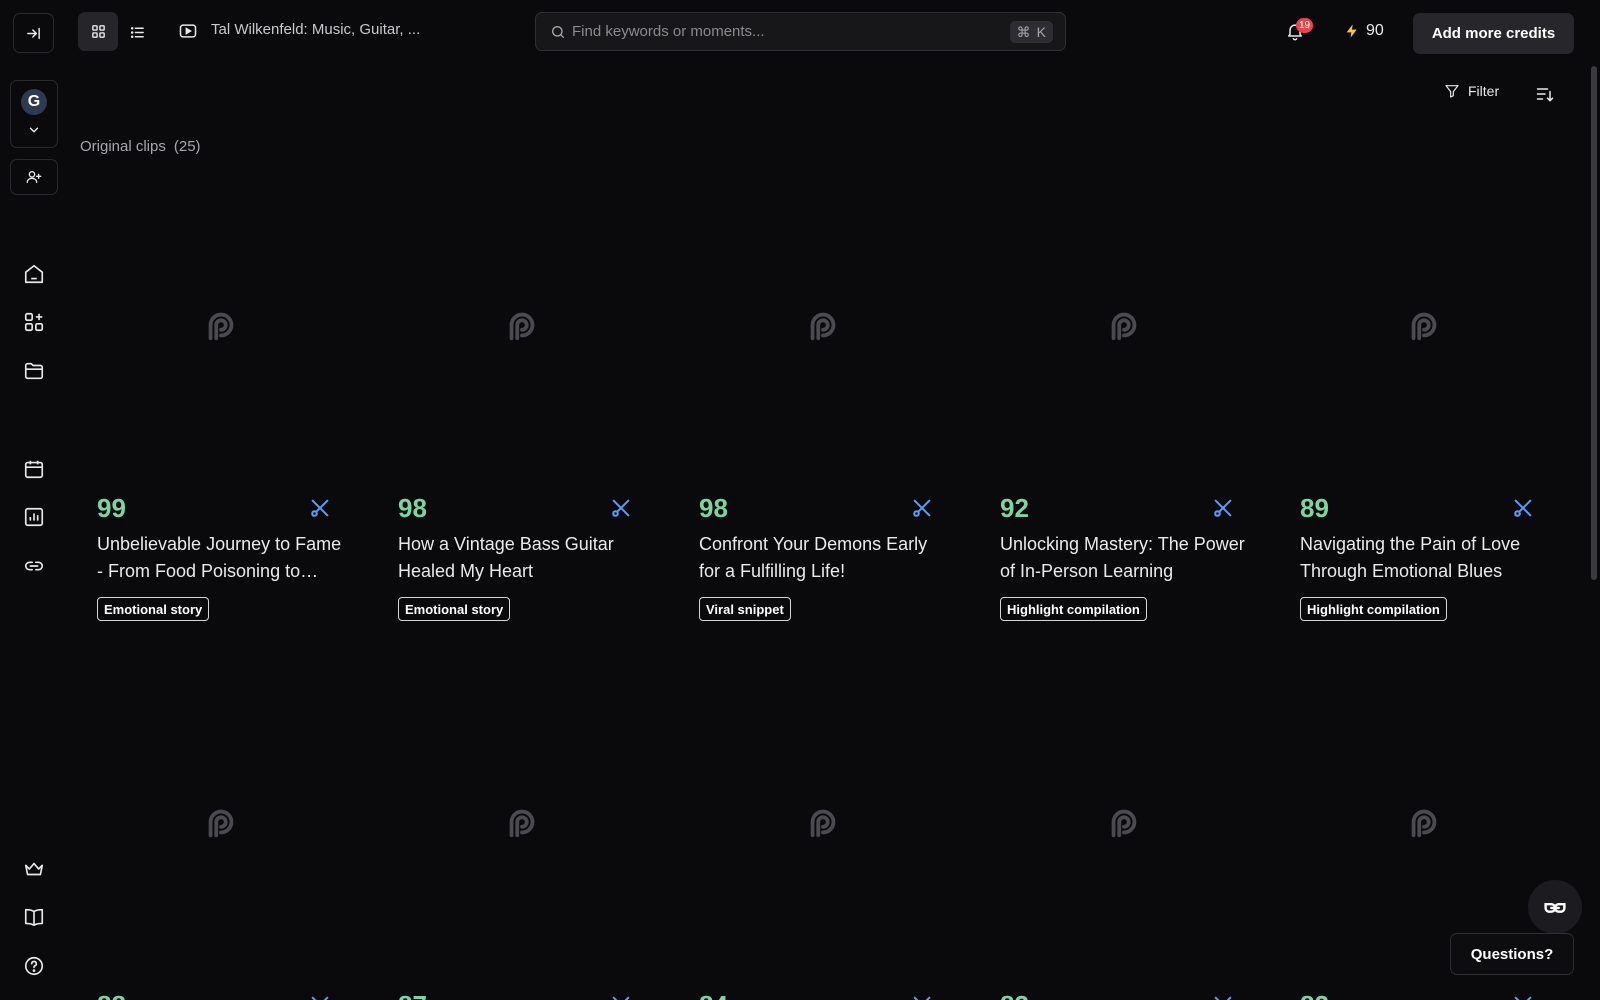  I want to click on search-icon, so click(558, 32).